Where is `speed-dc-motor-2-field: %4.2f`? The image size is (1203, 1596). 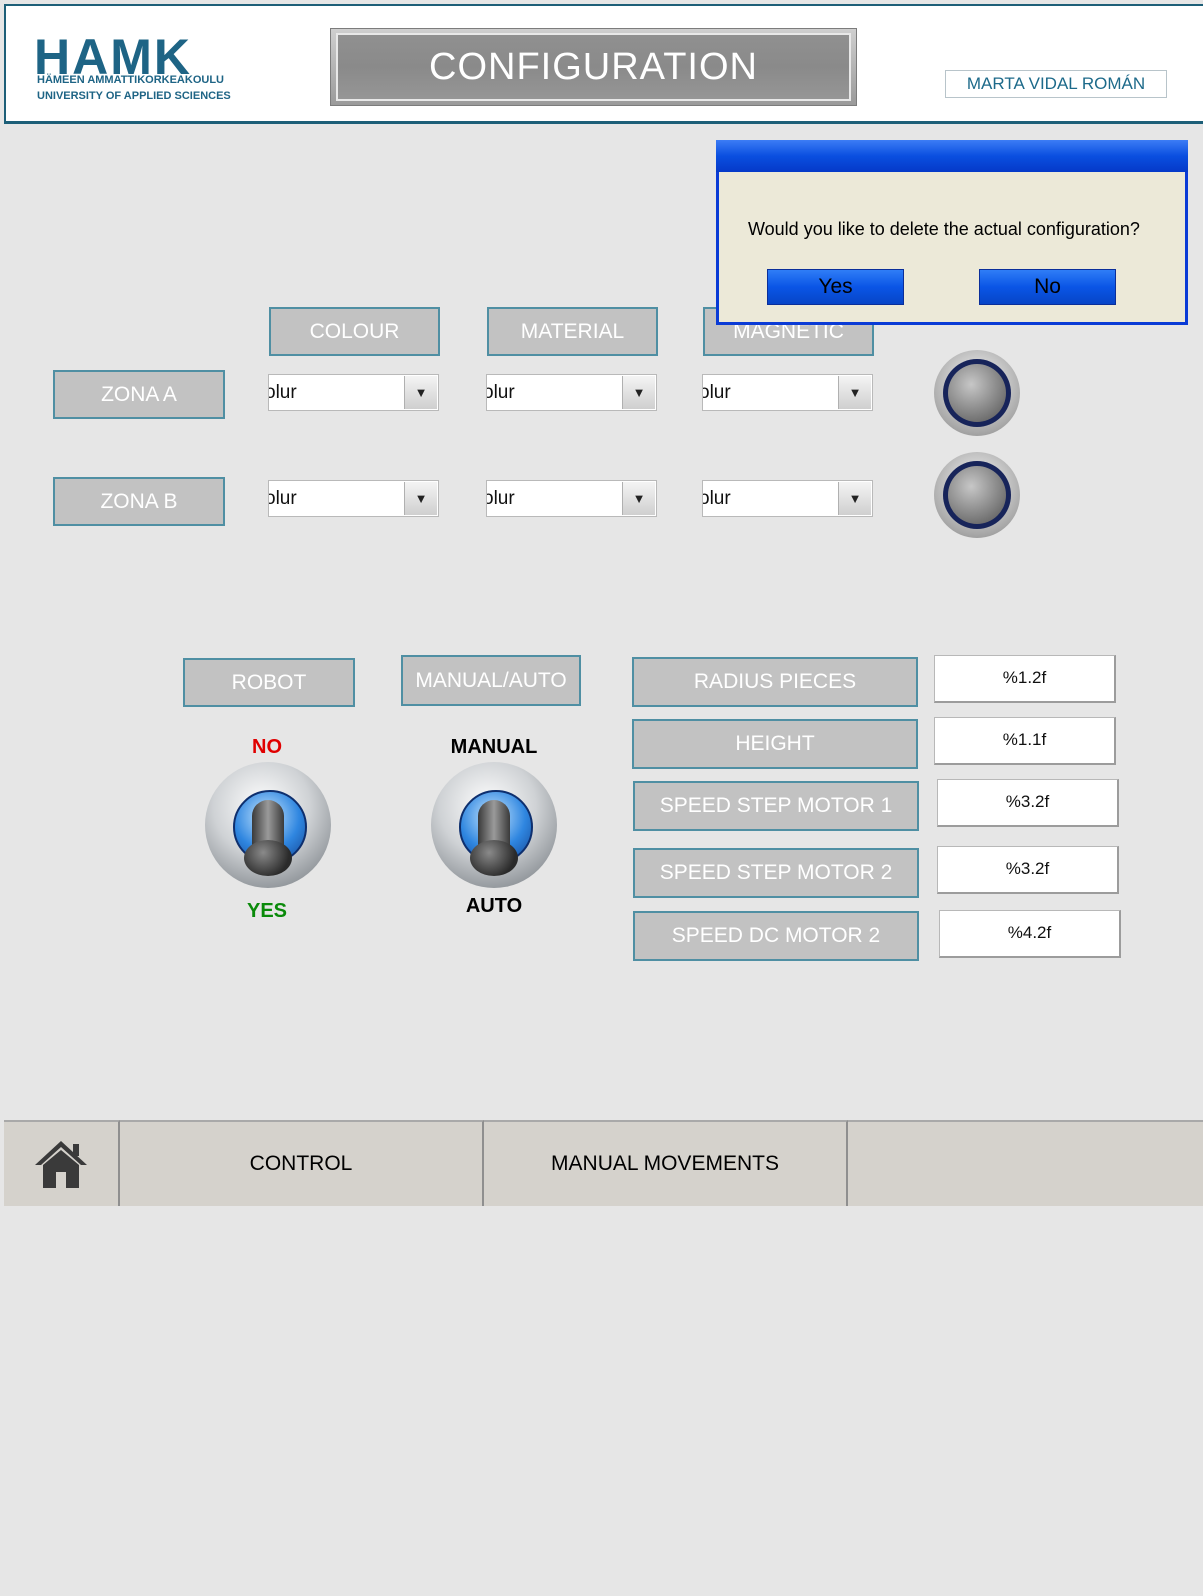
speed-dc-motor-2-field: %4.2f is located at coordinates (1030, 934).